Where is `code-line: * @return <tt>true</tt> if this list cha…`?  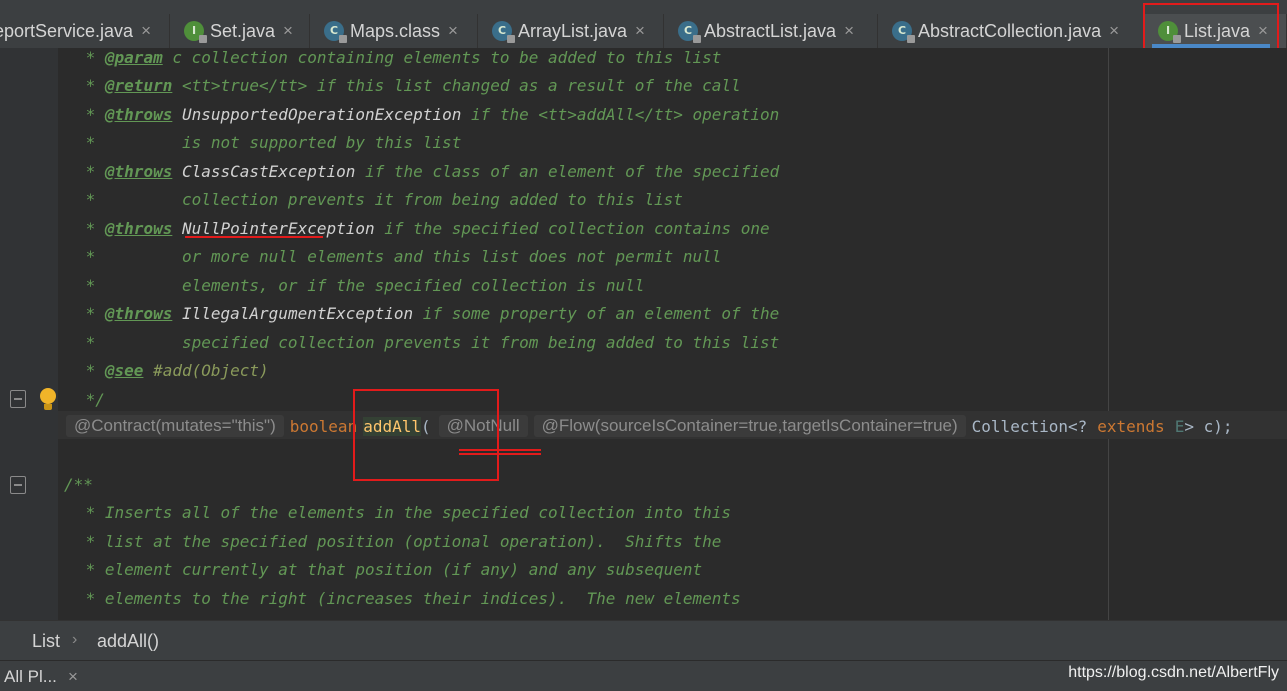 code-line: * @return <tt>true</tt> if this list cha… is located at coordinates (408, 85).